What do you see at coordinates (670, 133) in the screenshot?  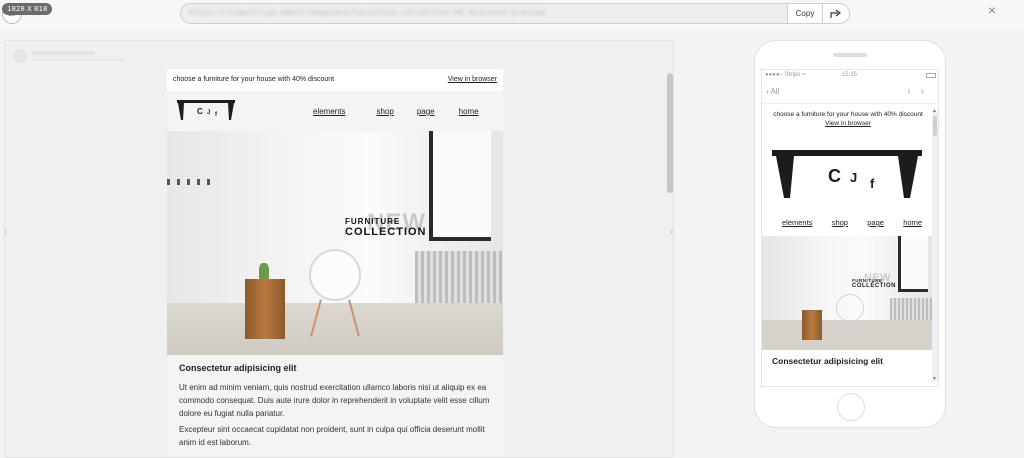 I see `desktop-scrollbar` at bounding box center [670, 133].